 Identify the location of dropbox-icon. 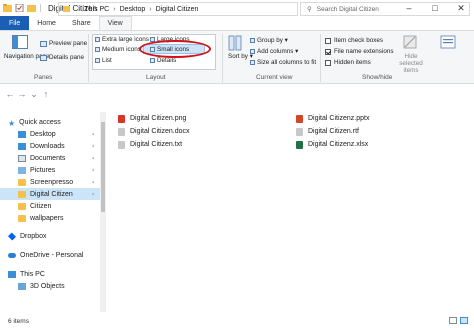
(12, 236).